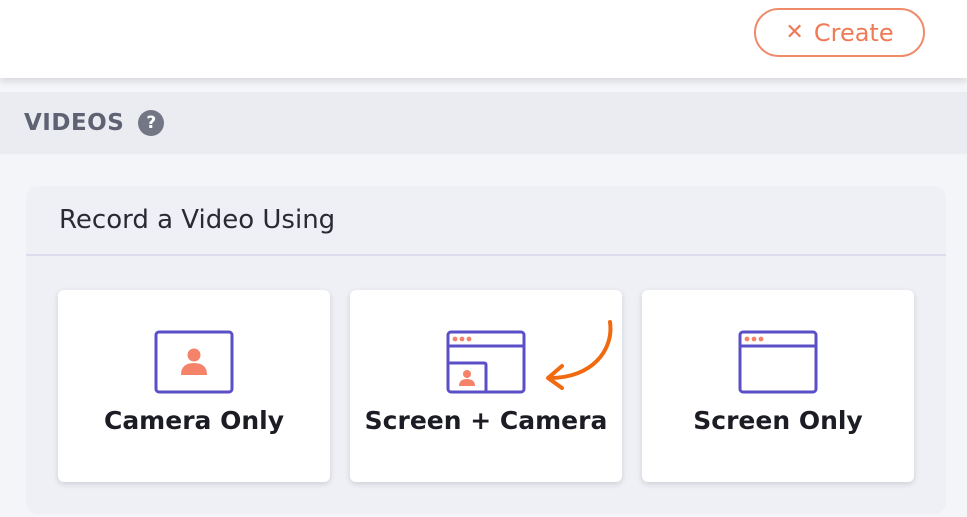 The image size is (967, 517). Describe the element at coordinates (486, 221) in the screenshot. I see `panel-header: Record a Video Using` at that location.